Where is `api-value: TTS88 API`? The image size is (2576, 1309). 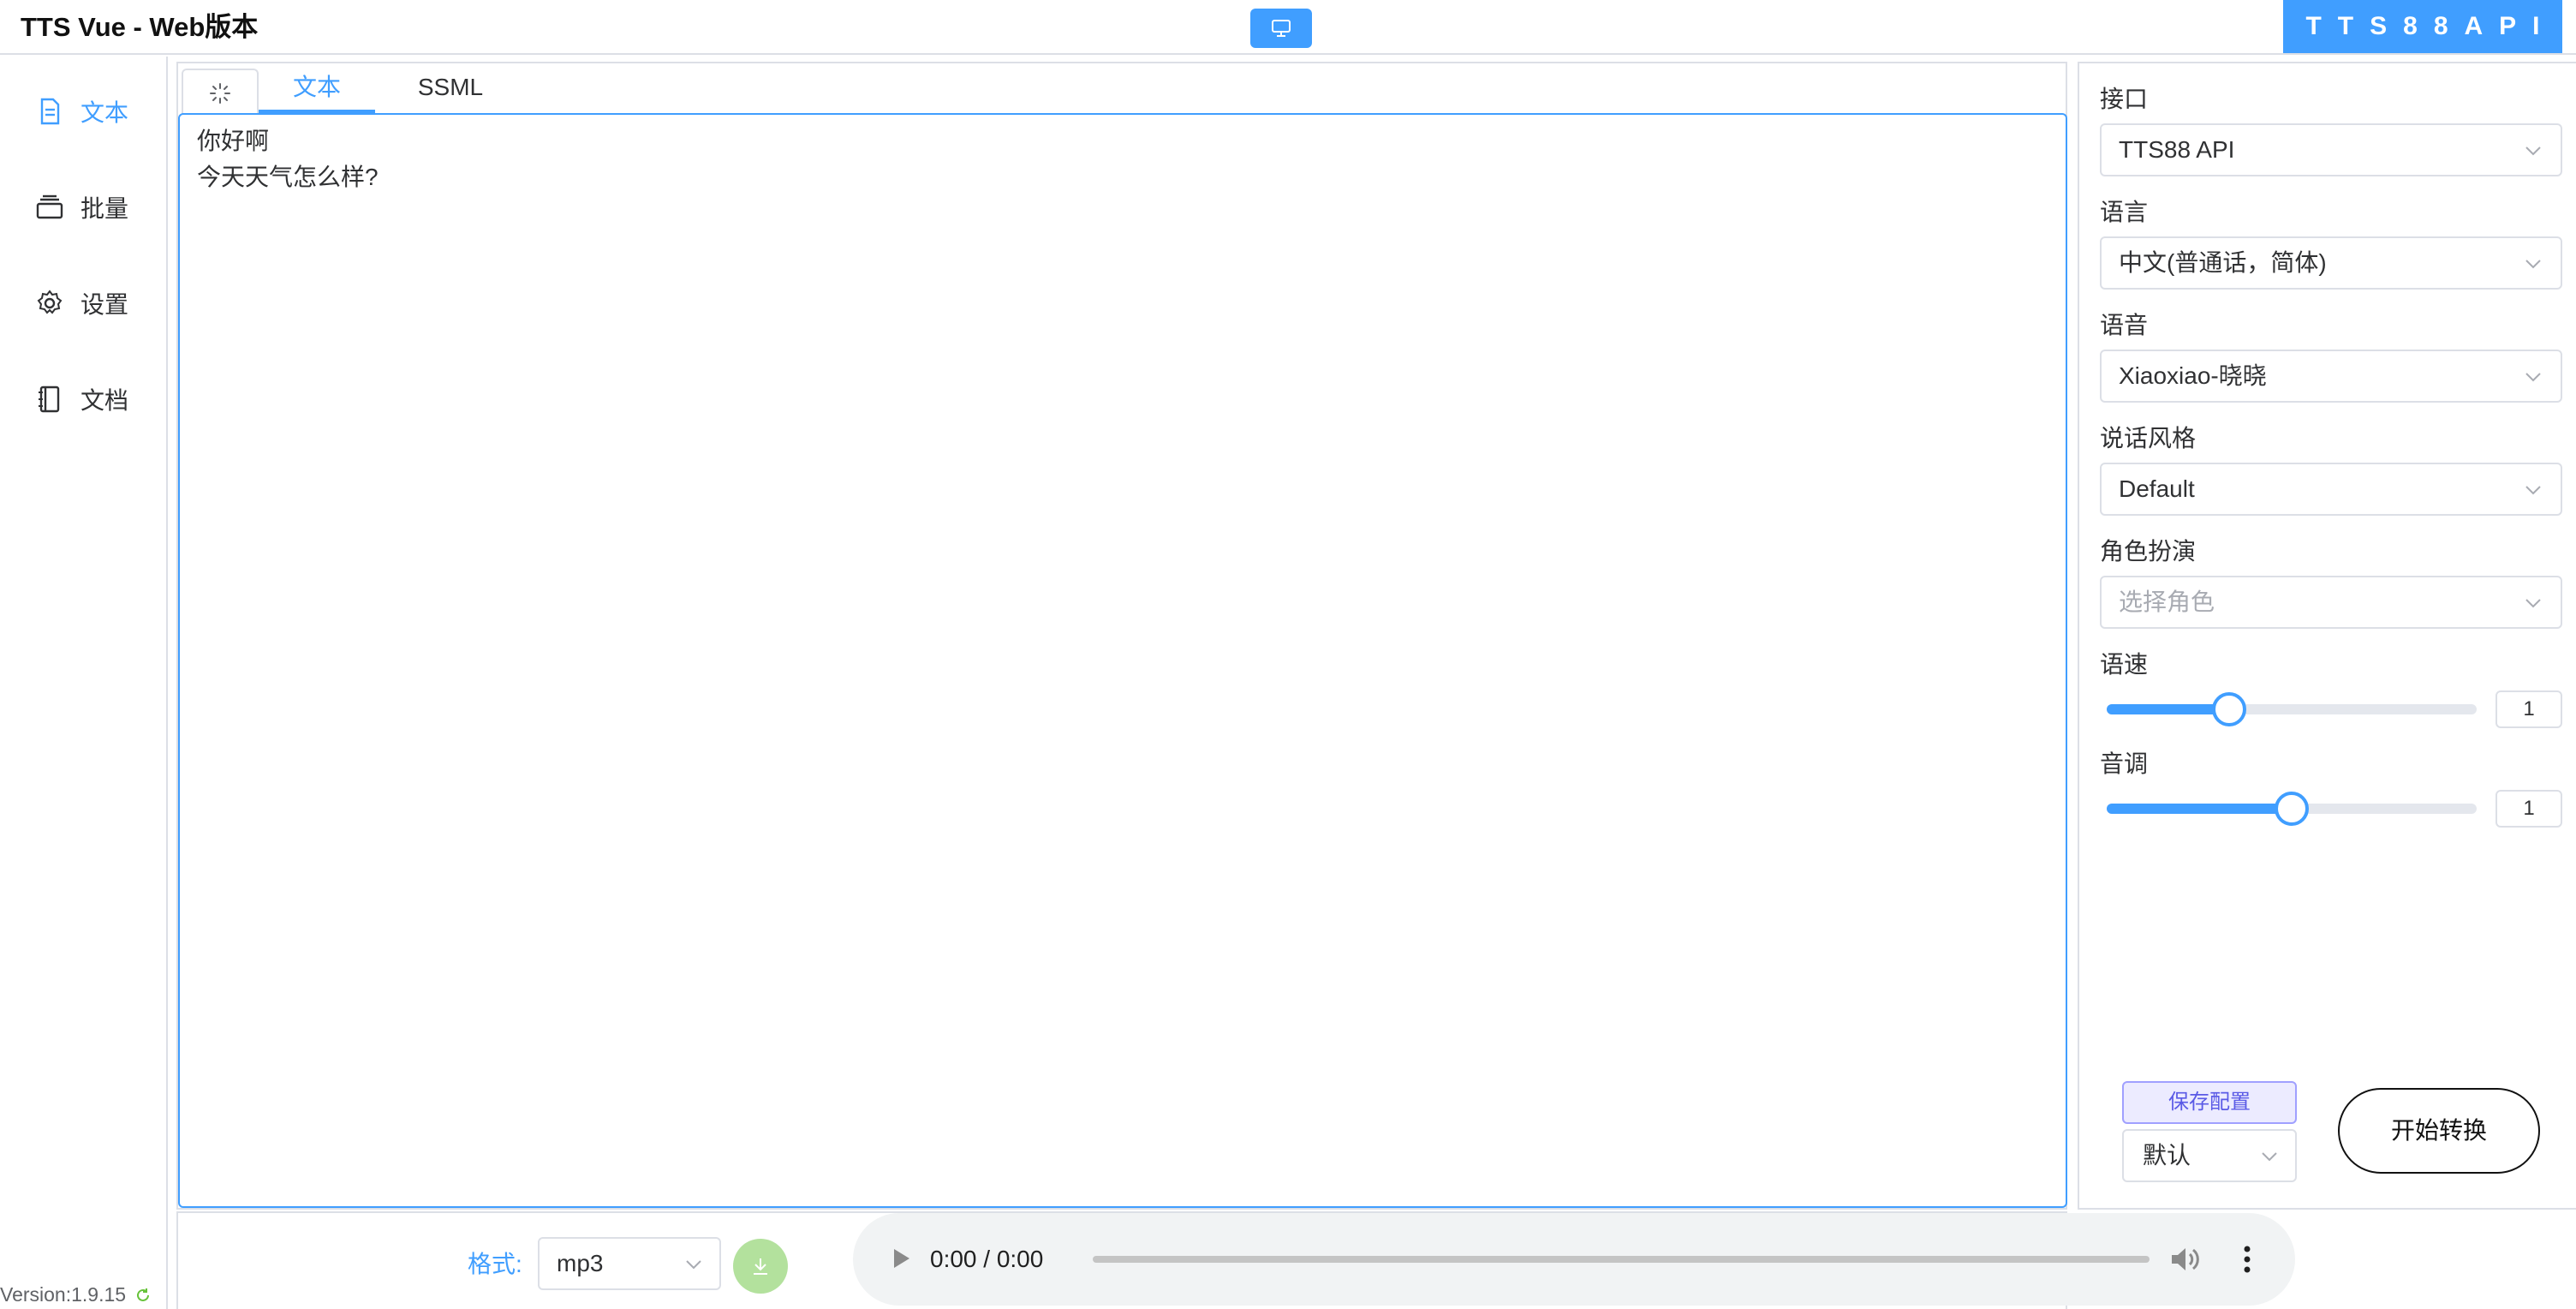 api-value: TTS88 API is located at coordinates (2177, 149).